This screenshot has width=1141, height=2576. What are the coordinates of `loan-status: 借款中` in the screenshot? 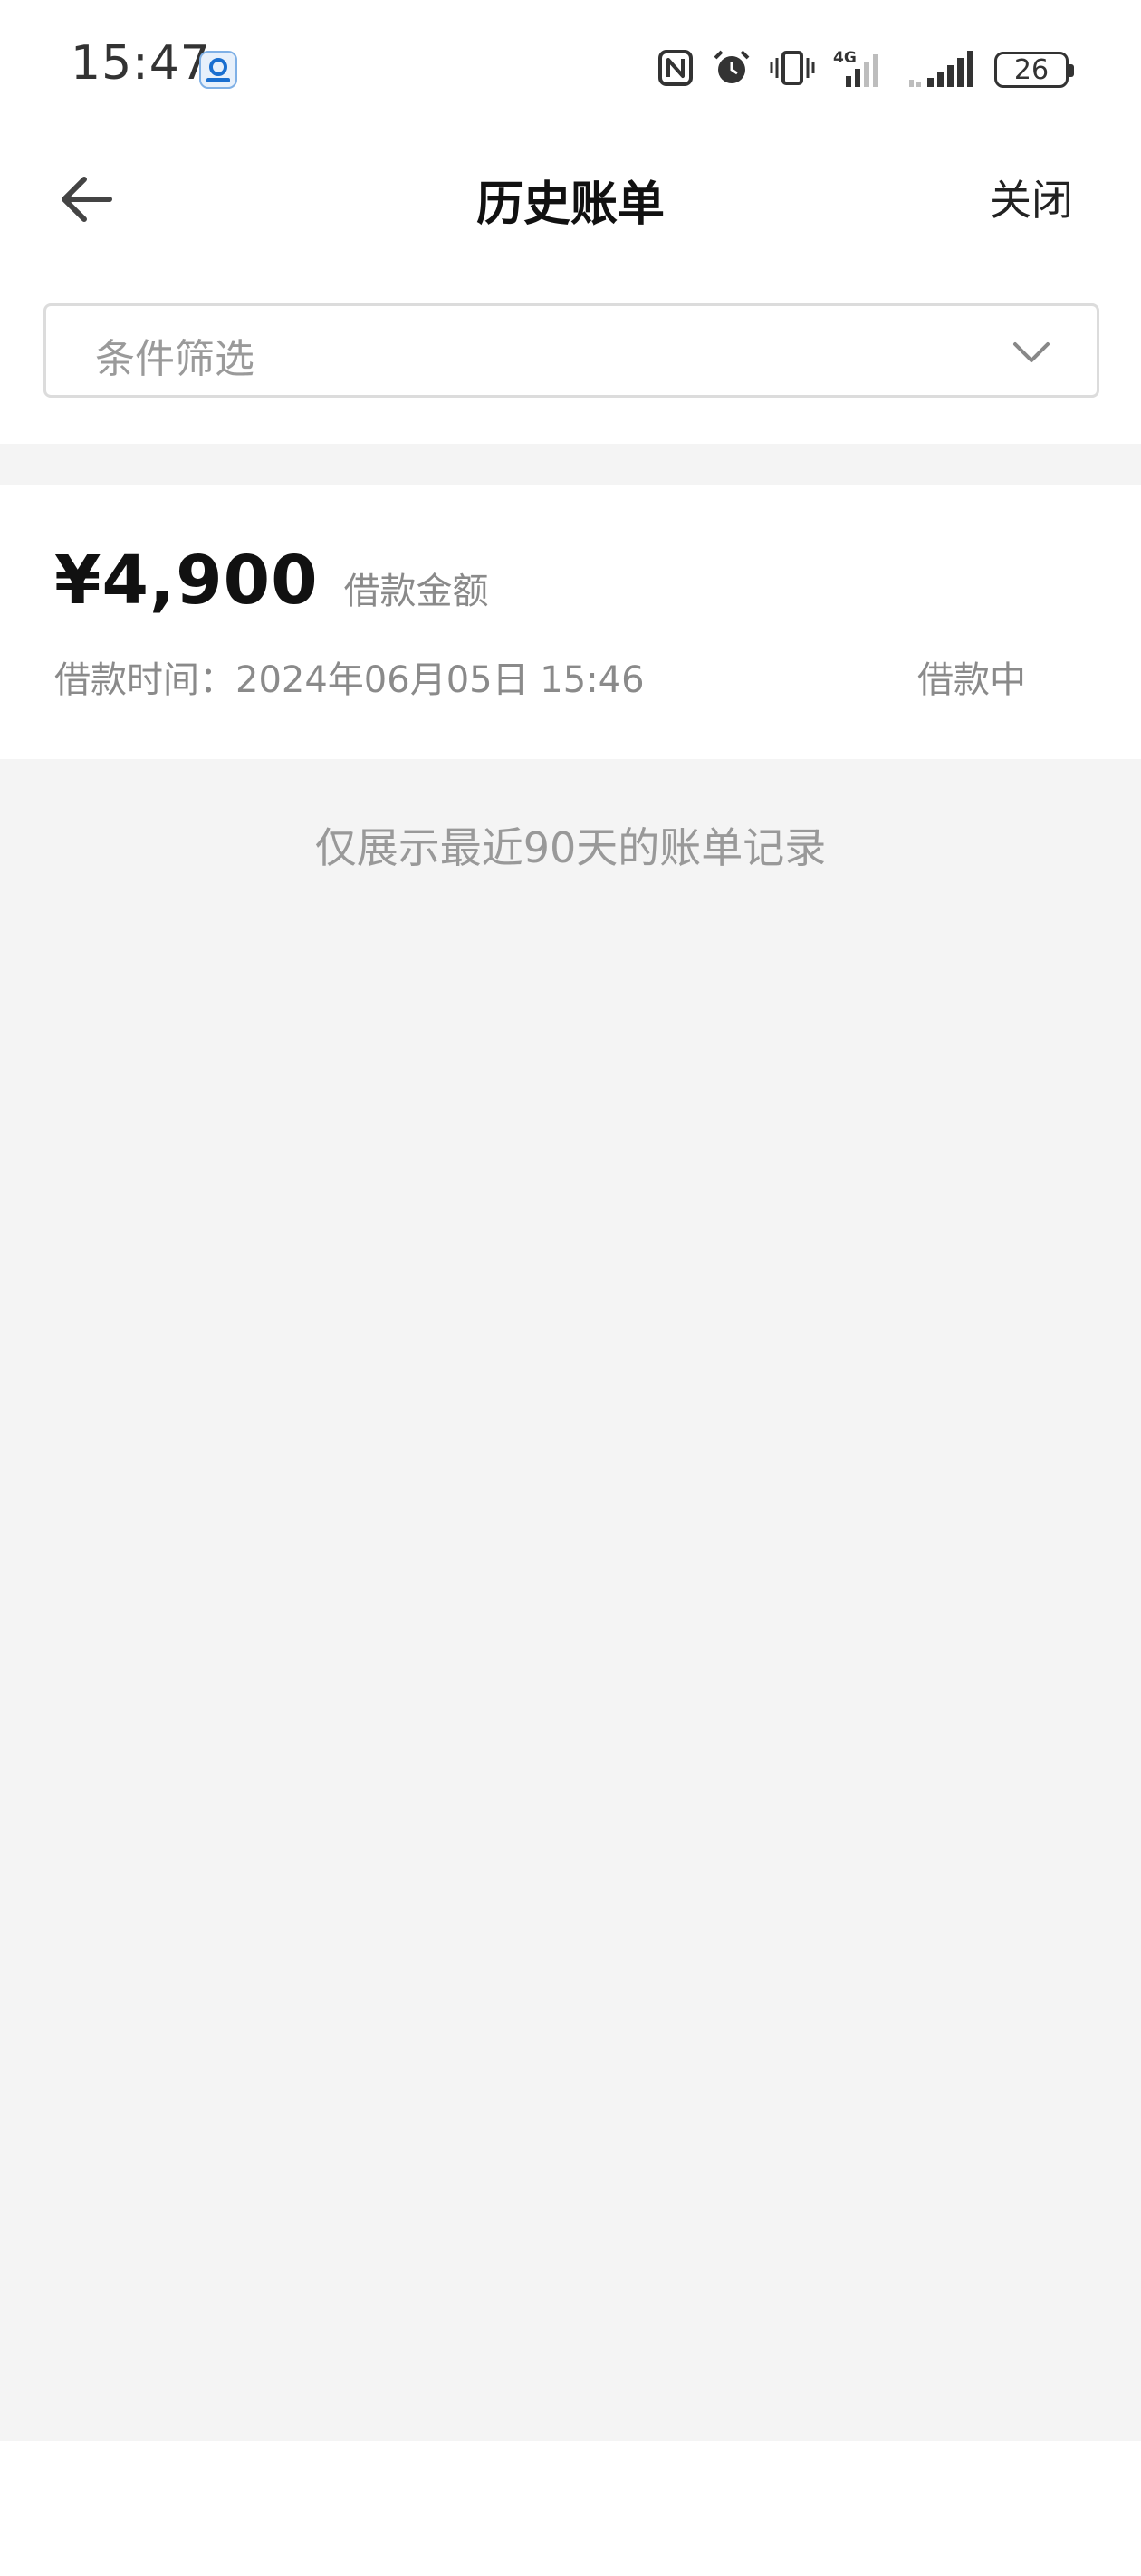 It's located at (972, 680).